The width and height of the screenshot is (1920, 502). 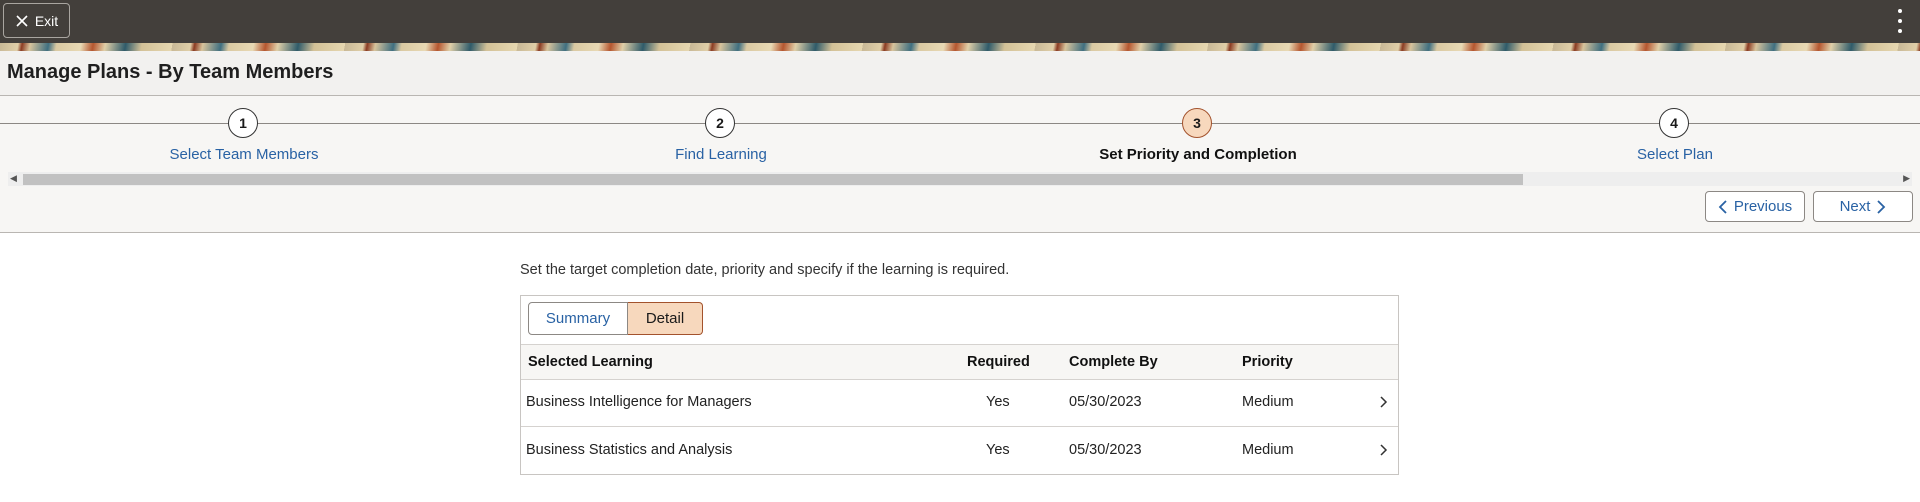 I want to click on top-bar: Exit, so click(x=960, y=21).